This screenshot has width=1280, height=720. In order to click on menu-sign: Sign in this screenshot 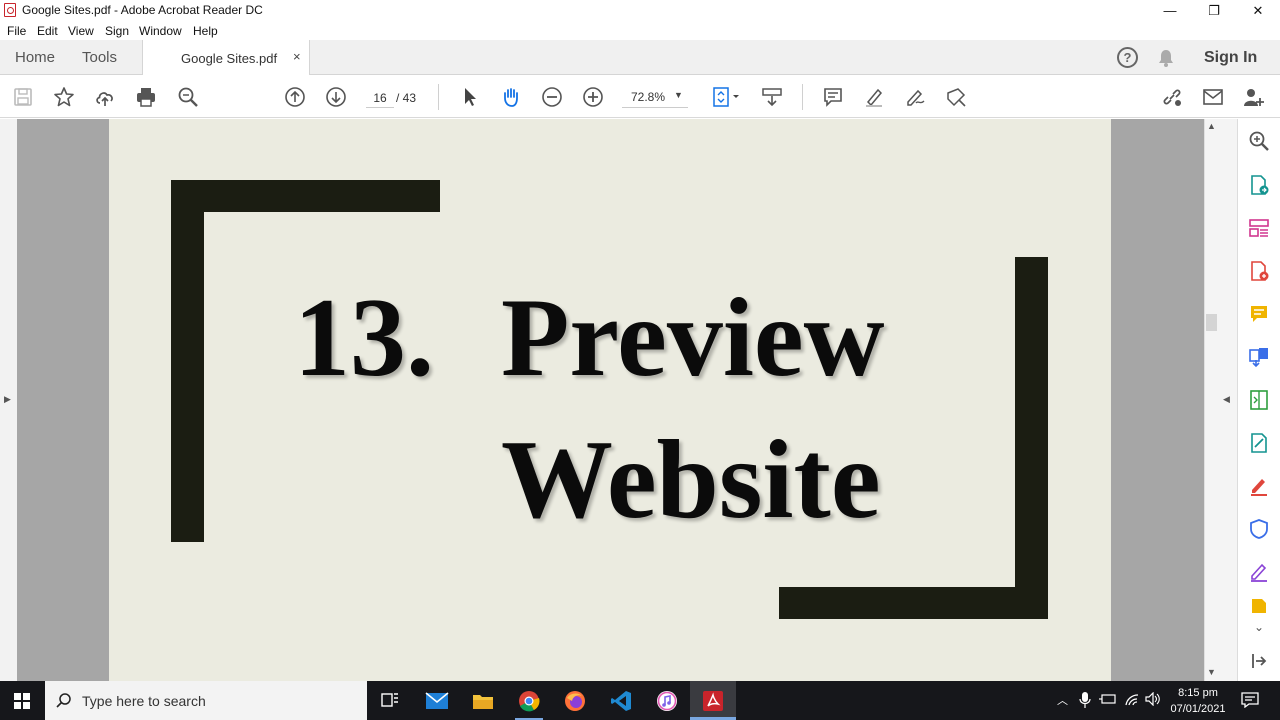, I will do `click(117, 31)`.